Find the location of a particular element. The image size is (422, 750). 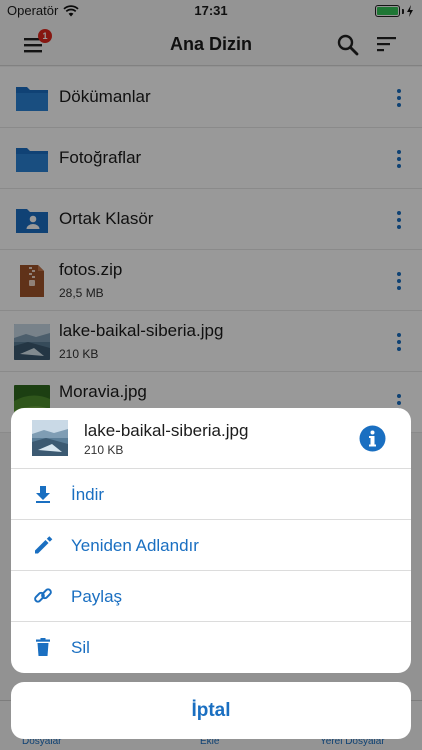

rename-action: Yeniden Adlandır is located at coordinates (211, 545).